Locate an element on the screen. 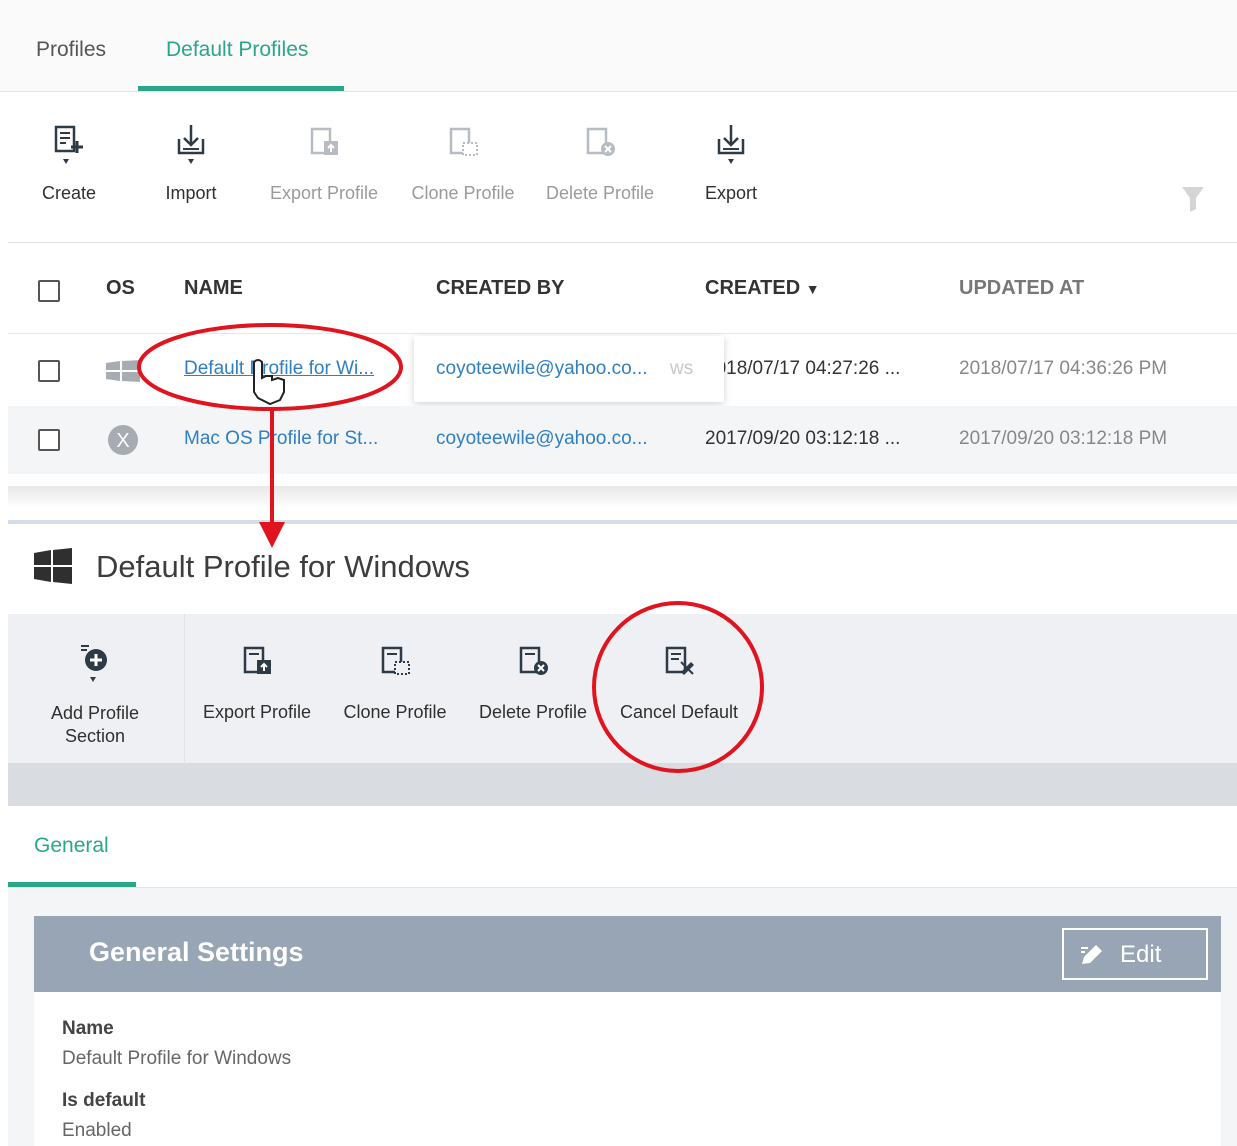 This screenshot has width=1237, height=1146. header-created: CREATED ▼ is located at coordinates (762, 288).